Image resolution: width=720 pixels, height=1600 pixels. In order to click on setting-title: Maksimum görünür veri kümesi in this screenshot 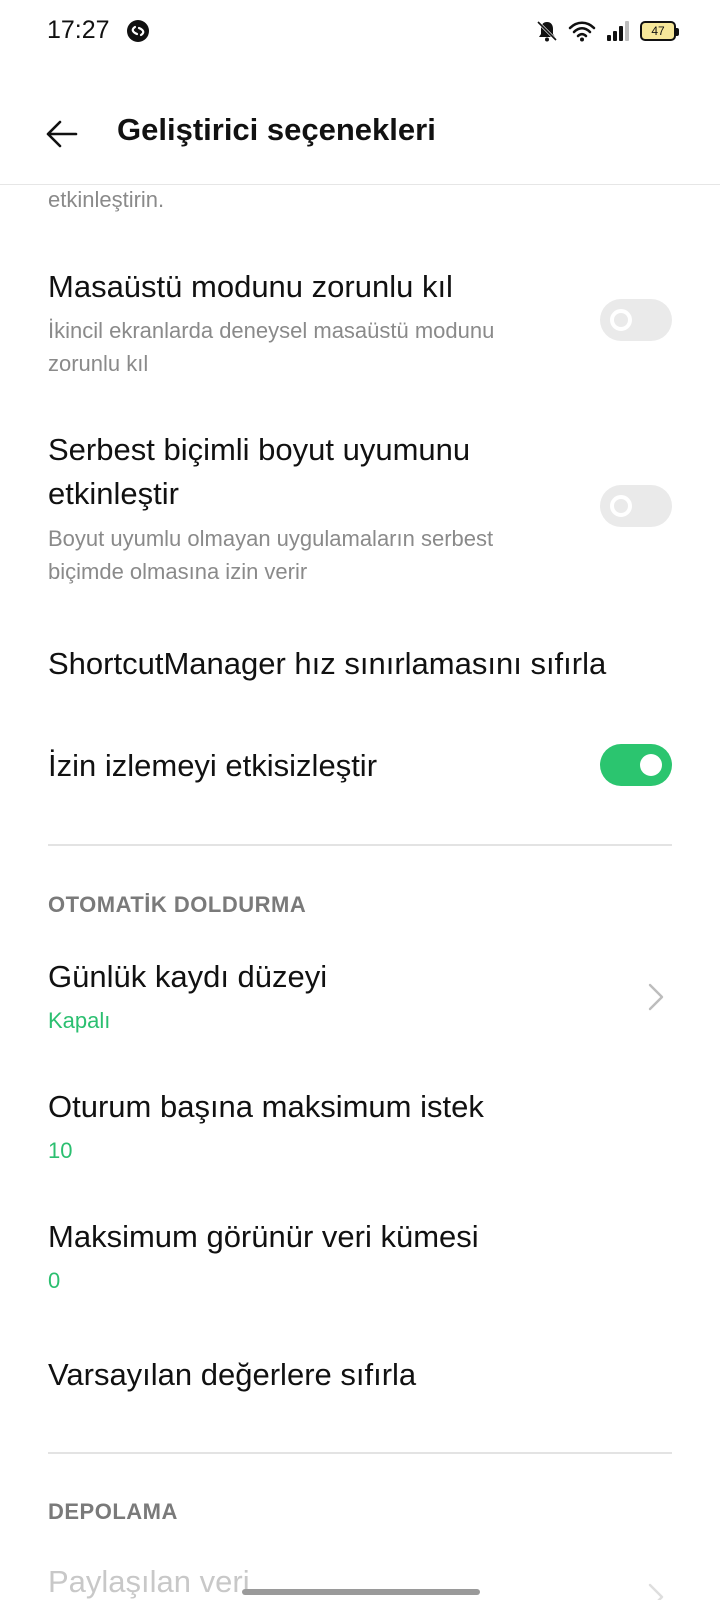, I will do `click(263, 1236)`.